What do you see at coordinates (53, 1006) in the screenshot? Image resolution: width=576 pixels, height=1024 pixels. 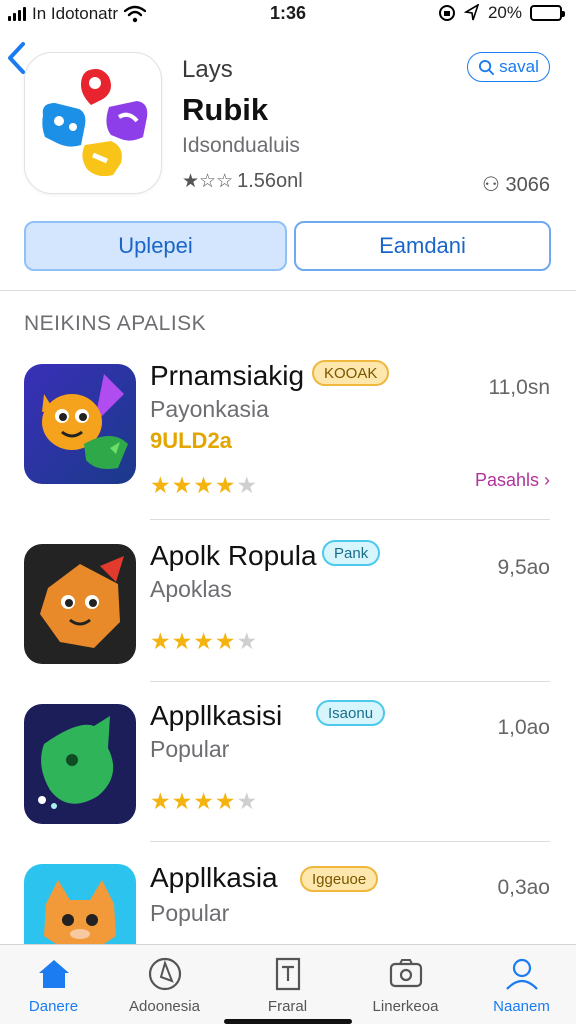 I see `tab-label: Danere` at bounding box center [53, 1006].